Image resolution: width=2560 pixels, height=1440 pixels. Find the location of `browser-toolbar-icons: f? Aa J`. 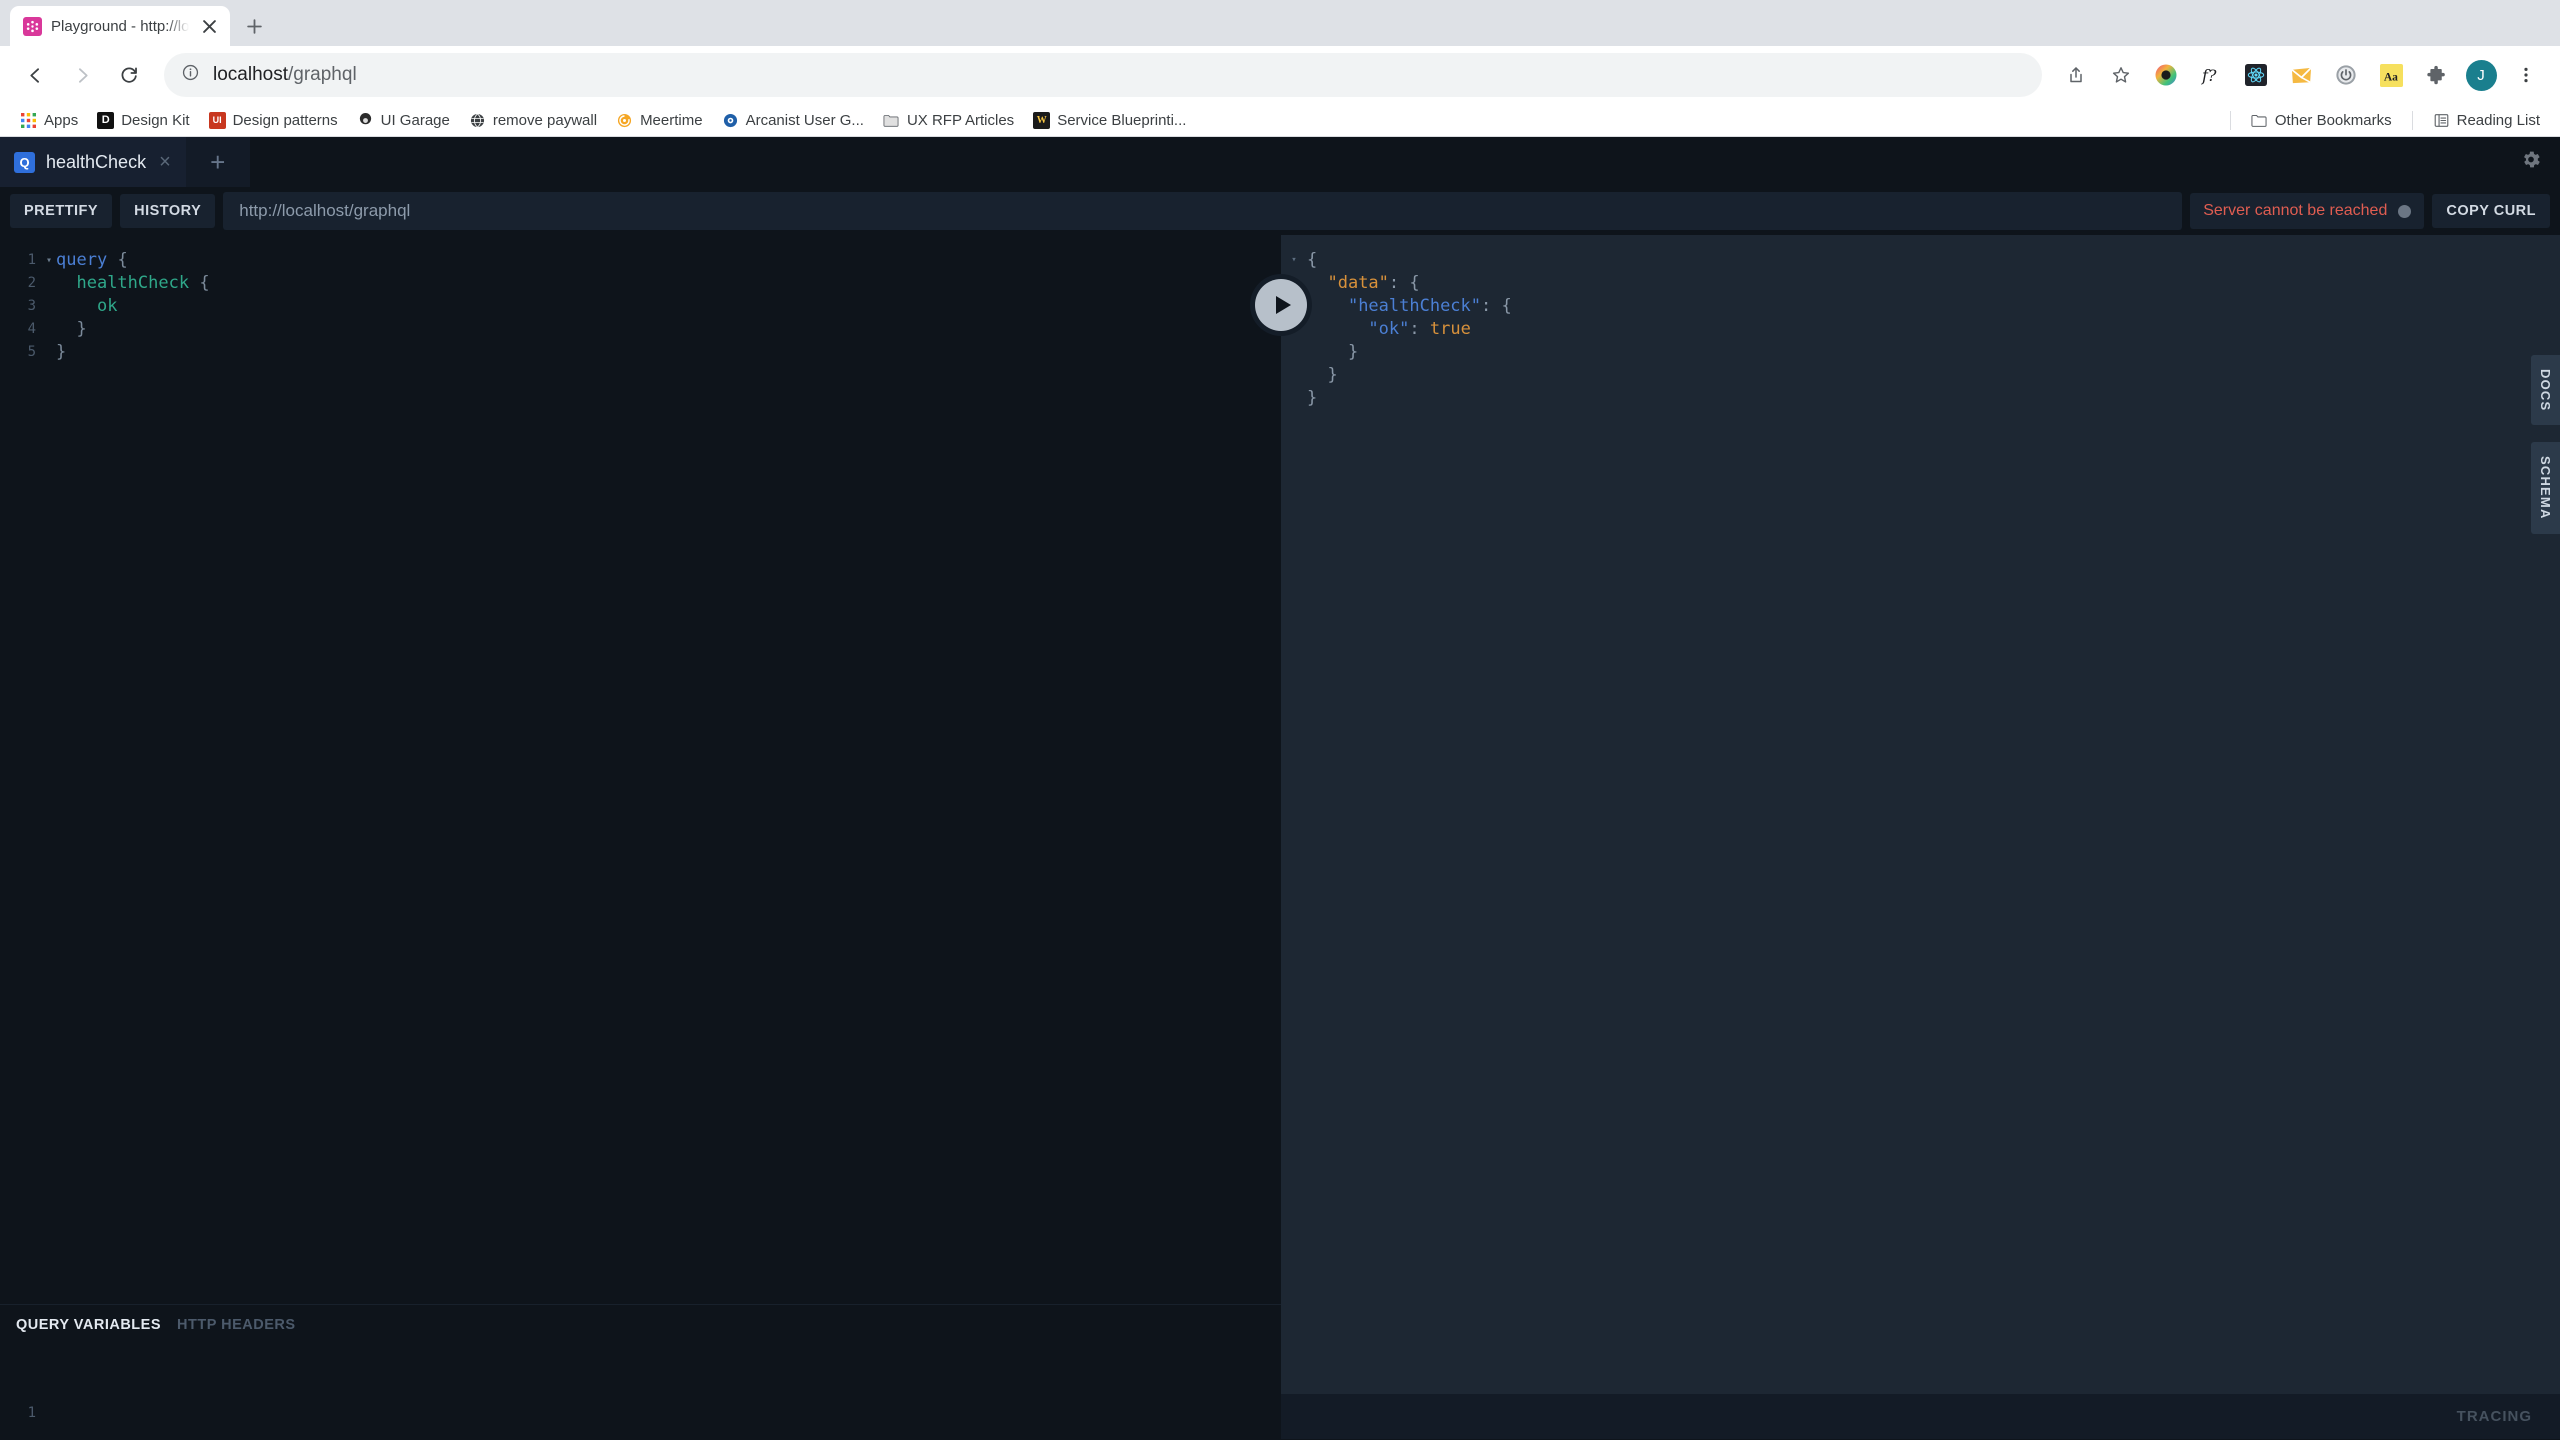

browser-toolbar-icons: f? Aa J is located at coordinates (2301, 75).